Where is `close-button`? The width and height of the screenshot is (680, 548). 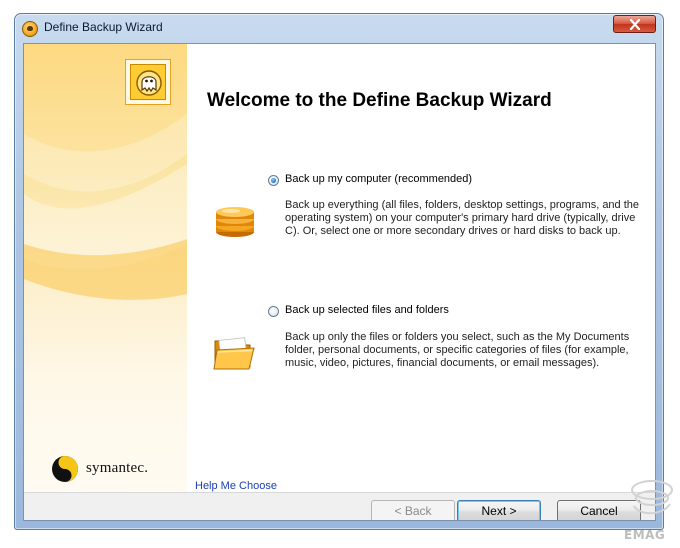 close-button is located at coordinates (634, 24).